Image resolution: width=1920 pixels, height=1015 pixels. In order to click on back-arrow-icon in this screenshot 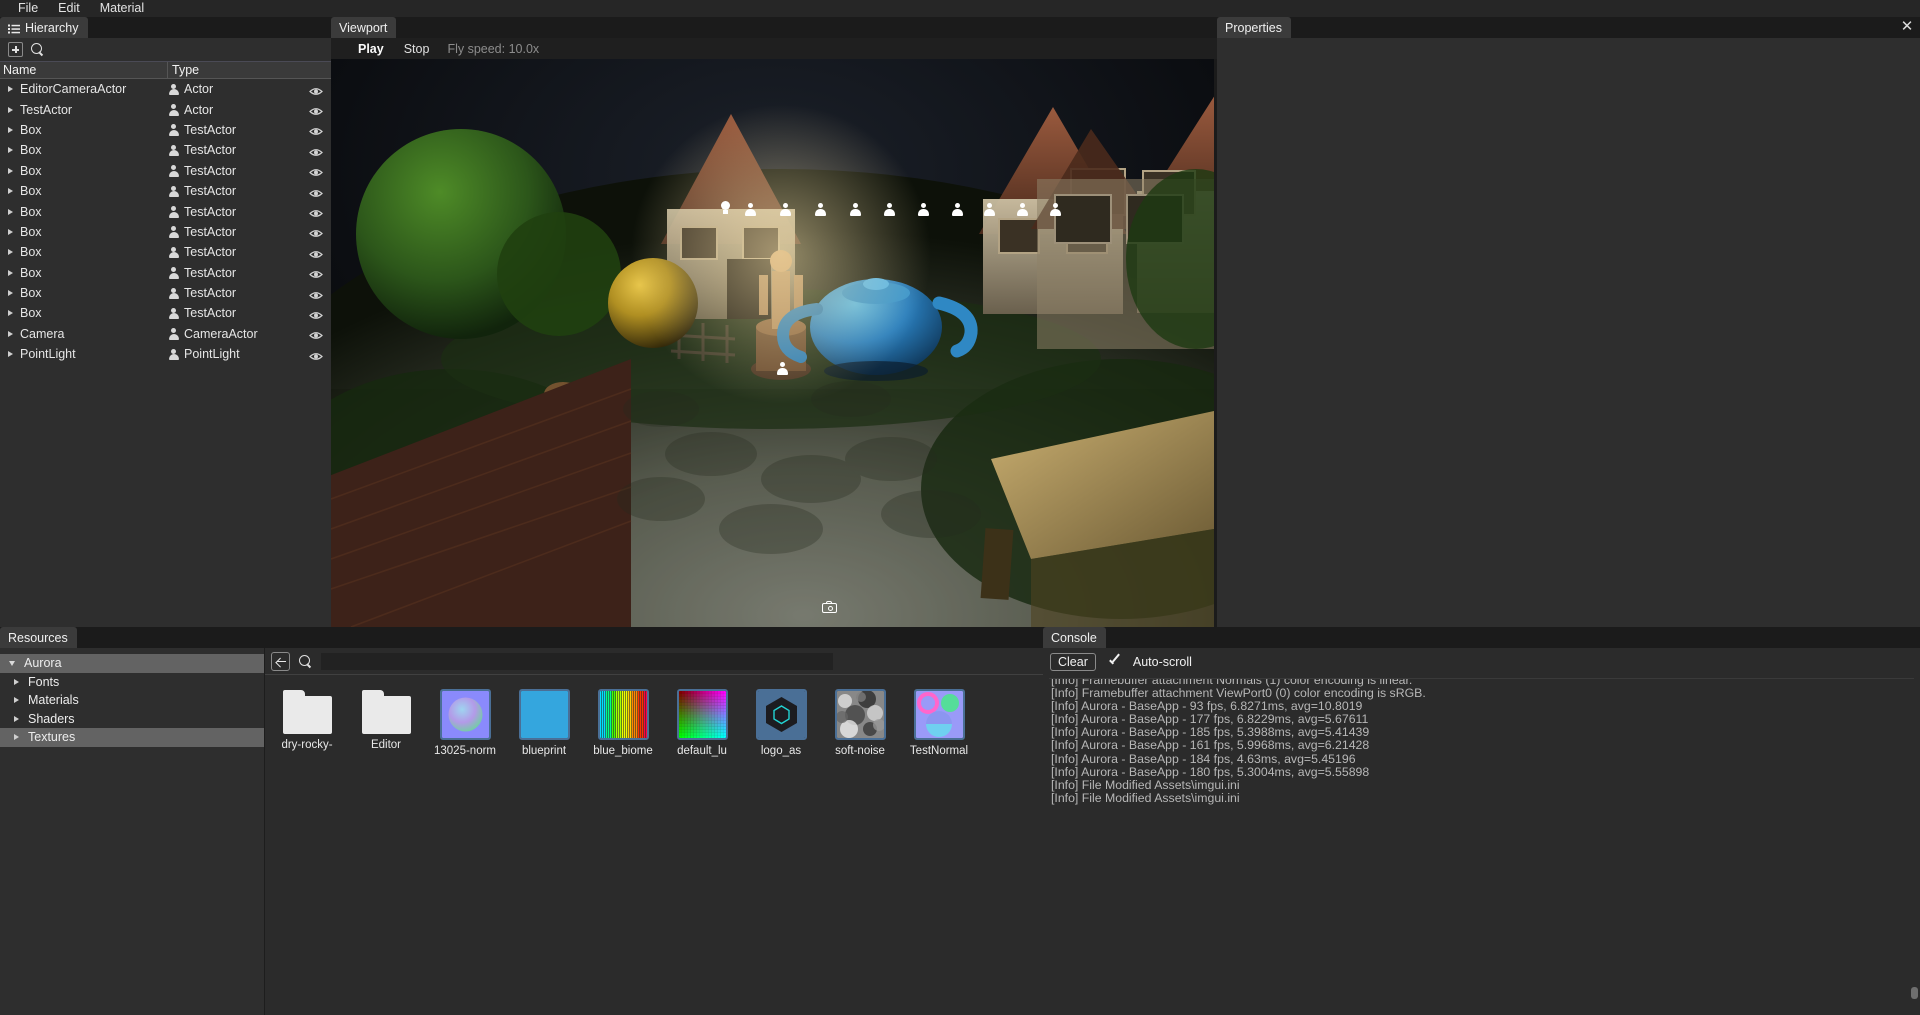, I will do `click(280, 661)`.